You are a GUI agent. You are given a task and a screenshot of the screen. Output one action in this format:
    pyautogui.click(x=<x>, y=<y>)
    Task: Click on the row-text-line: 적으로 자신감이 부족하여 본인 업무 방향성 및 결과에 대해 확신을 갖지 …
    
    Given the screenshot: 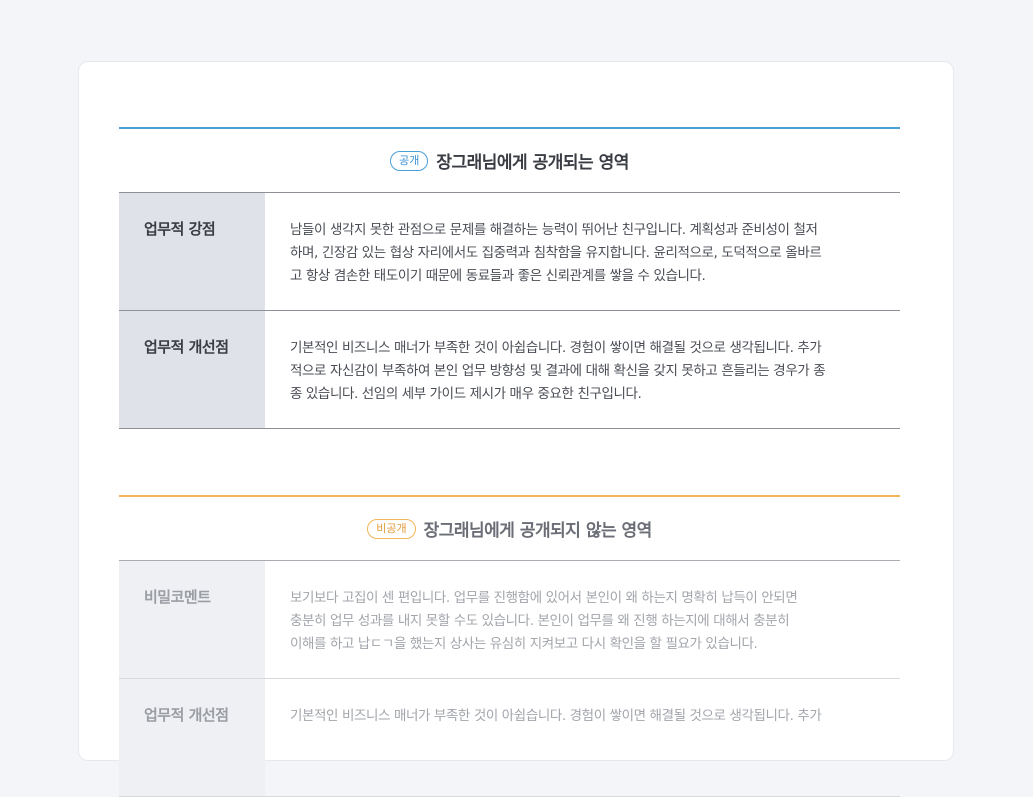 What is the action you would take?
    pyautogui.click(x=558, y=371)
    